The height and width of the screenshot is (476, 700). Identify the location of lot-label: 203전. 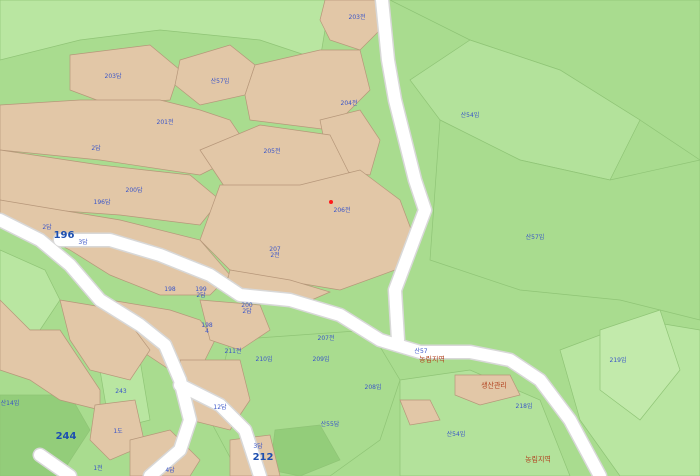
(357, 17).